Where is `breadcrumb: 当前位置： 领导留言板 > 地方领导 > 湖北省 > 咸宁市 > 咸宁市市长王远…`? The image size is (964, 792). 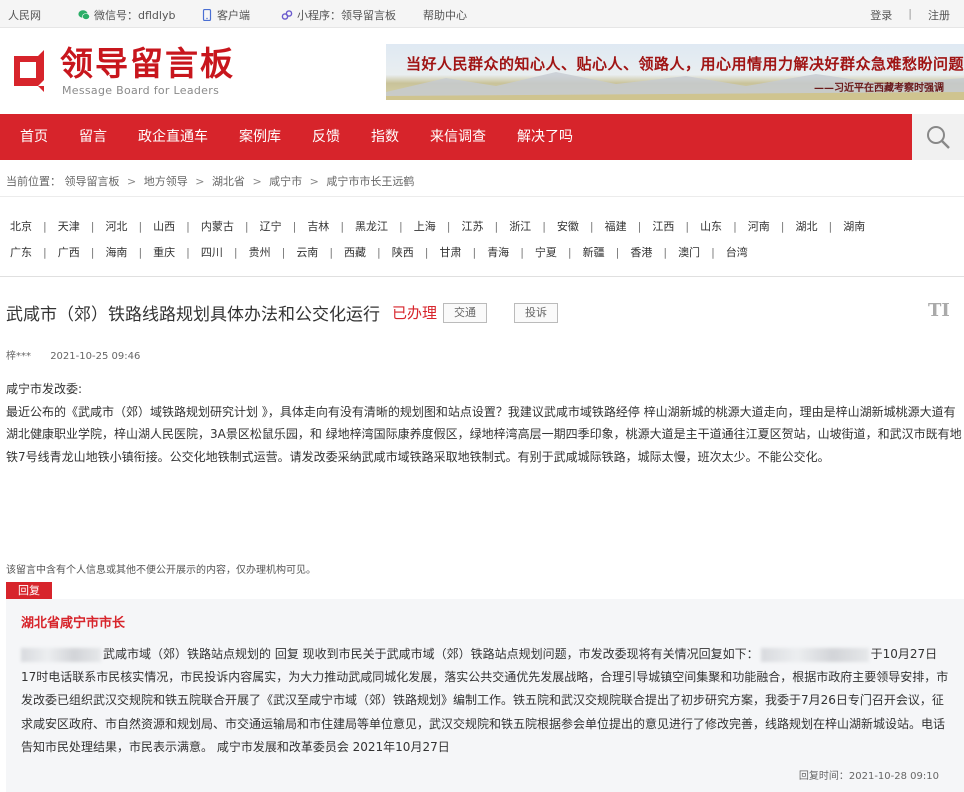 breadcrumb: 当前位置： 领导留言板 > 地方领导 > 湖北省 > 咸宁市 > 咸宁市市长王远… is located at coordinates (210, 181).